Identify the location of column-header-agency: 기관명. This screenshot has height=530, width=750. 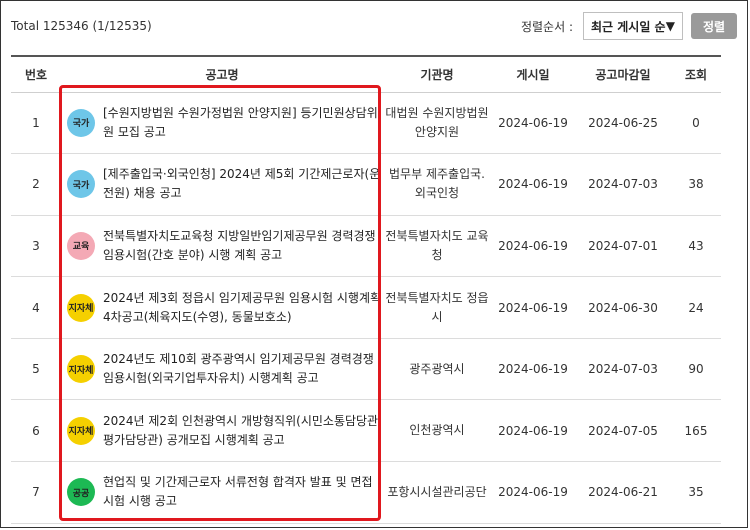
(437, 74).